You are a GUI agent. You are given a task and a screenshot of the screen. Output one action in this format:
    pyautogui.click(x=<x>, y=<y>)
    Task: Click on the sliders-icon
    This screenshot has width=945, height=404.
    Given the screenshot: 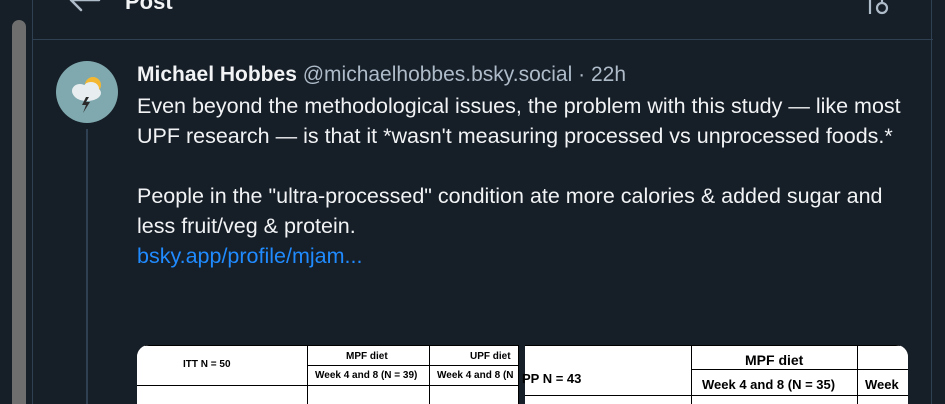 What is the action you would take?
    pyautogui.click(x=876, y=9)
    